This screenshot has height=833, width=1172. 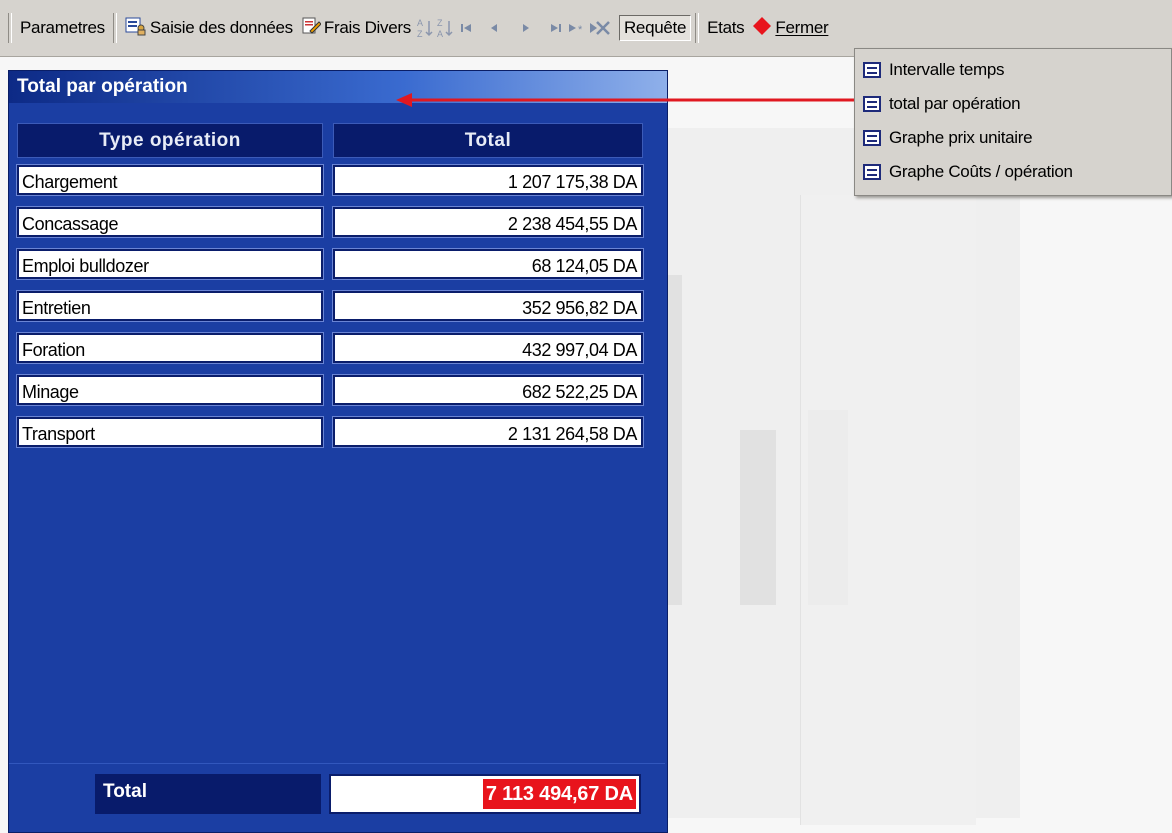 What do you see at coordinates (488, 306) in the screenshot?
I see `operation-total-cell: 352 956,82 DA` at bounding box center [488, 306].